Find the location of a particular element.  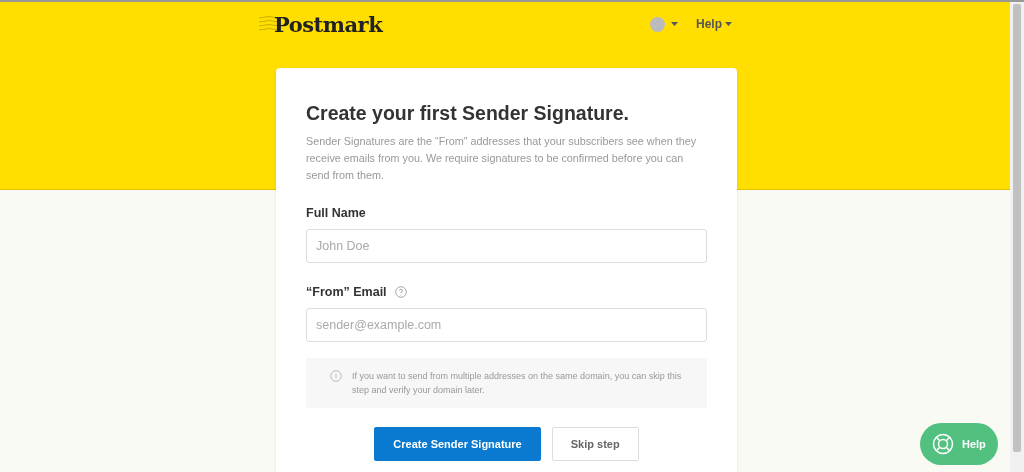

field-label: “From” Email is located at coordinates (346, 292).